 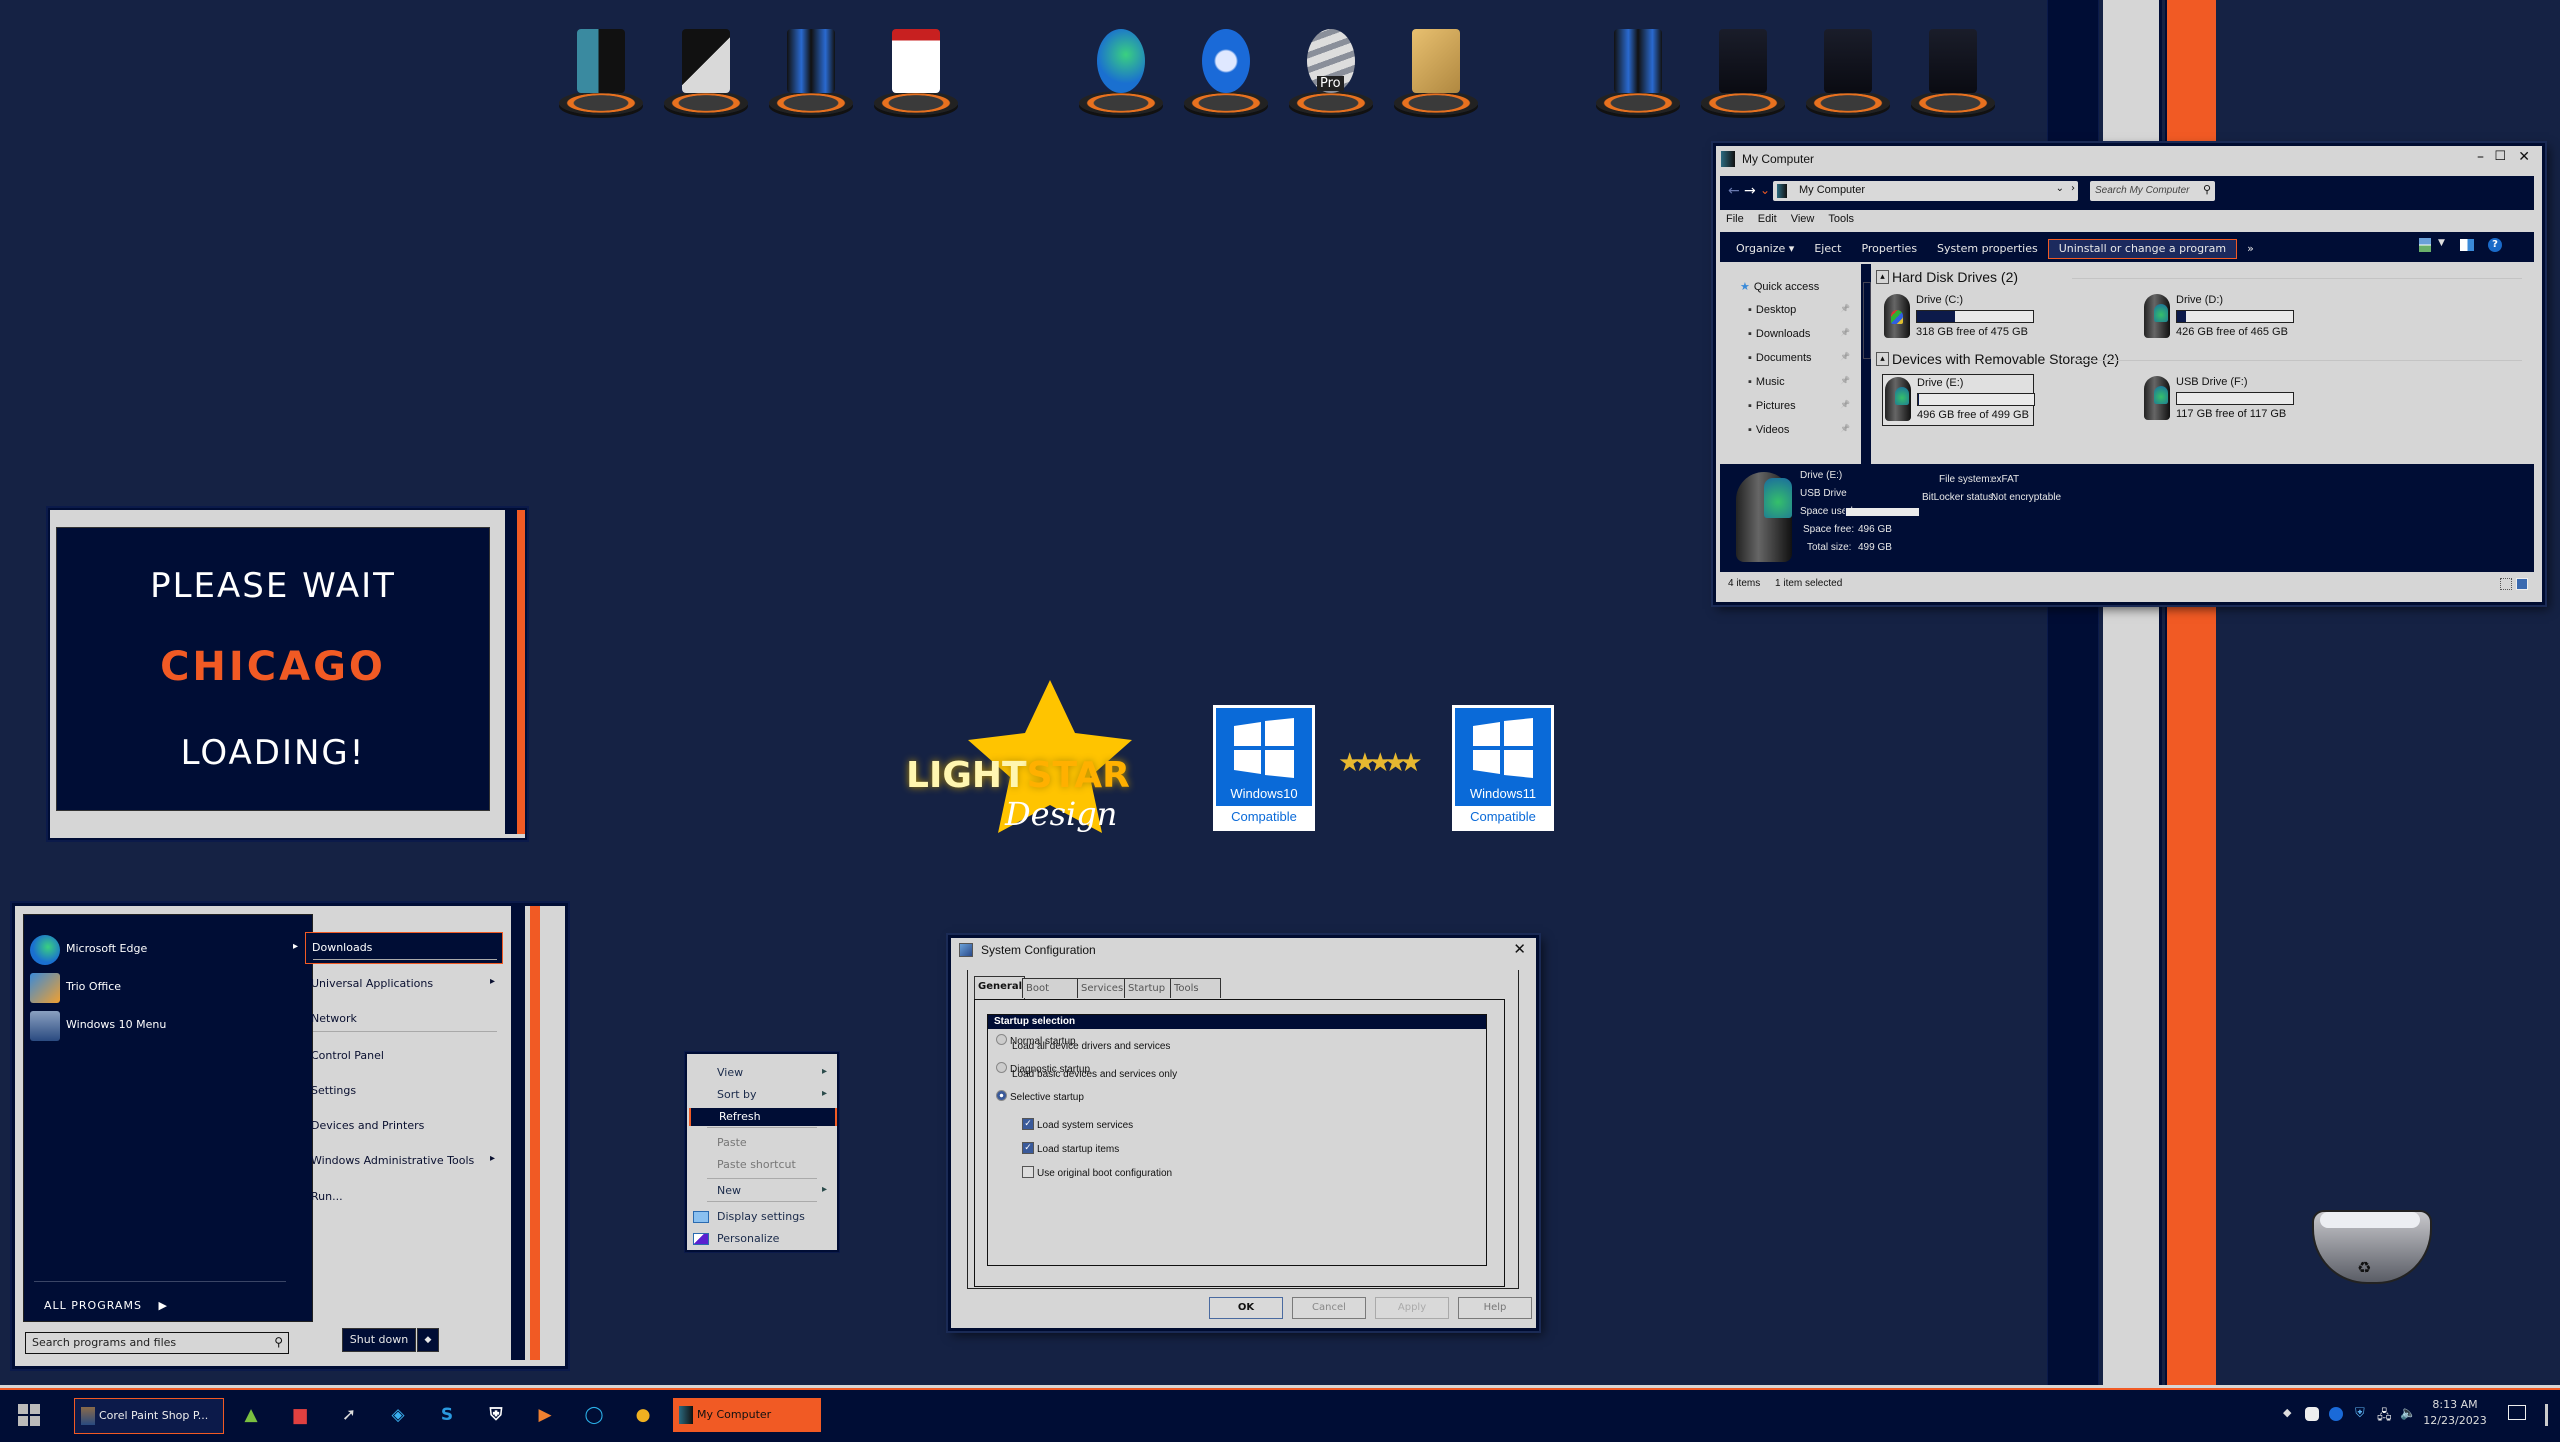 I want to click on security-tray-icon: ⛨, so click(x=2360, y=1413).